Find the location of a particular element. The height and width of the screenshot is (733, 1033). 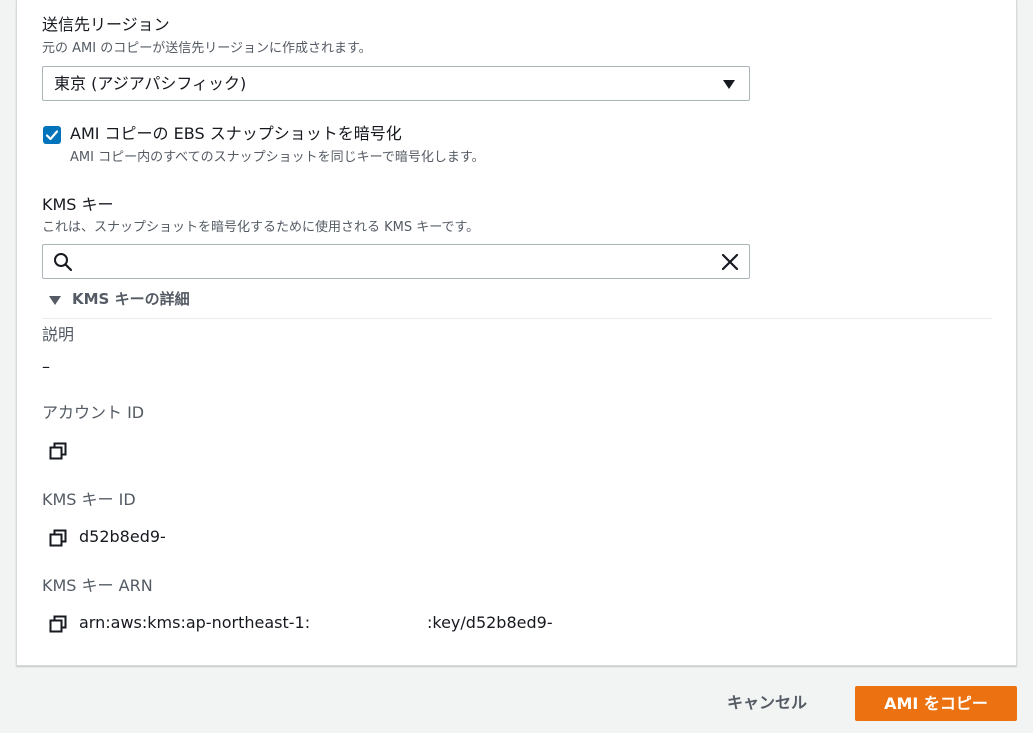

checkmark-icon is located at coordinates (52, 135).